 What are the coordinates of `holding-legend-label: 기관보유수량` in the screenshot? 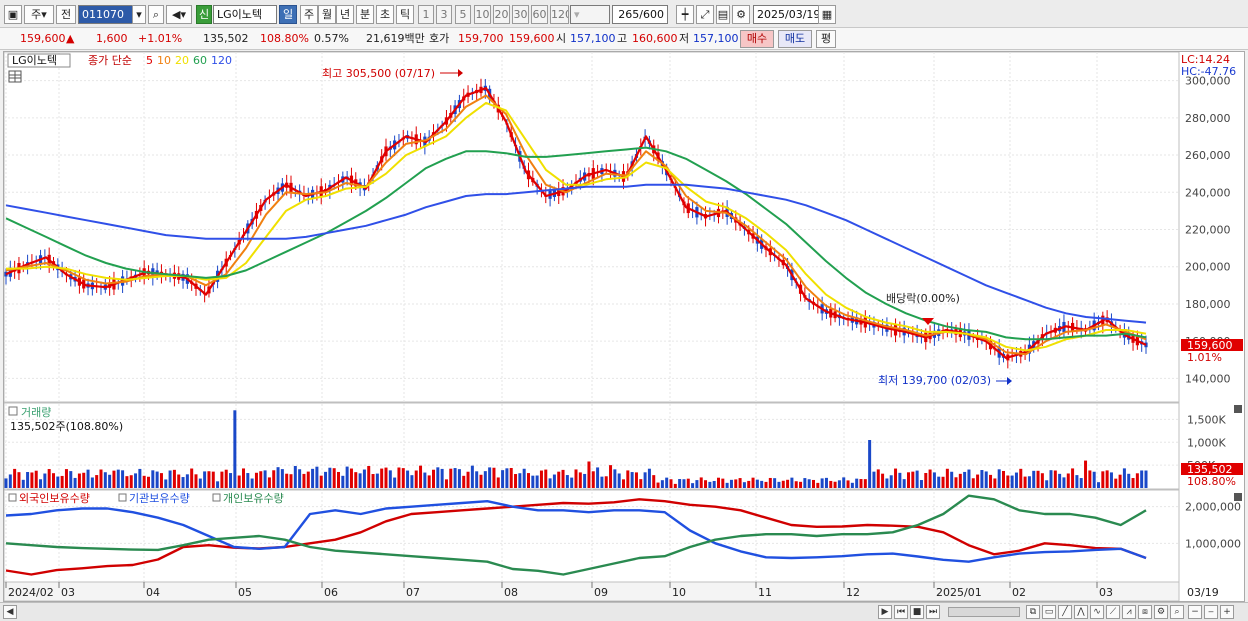 It's located at (159, 498).